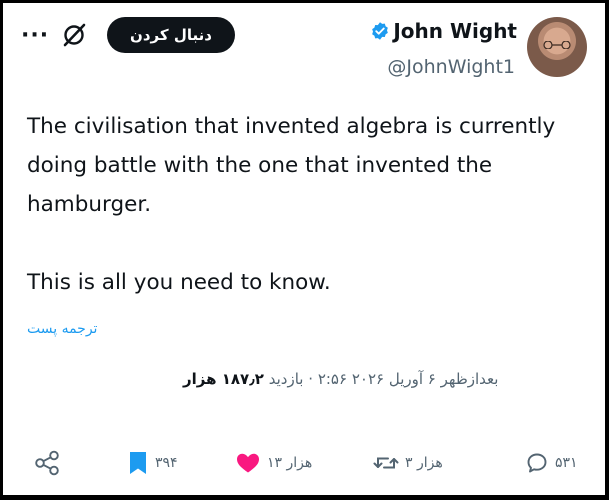 This screenshot has width=609, height=500. I want to click on verified-badge-icon, so click(380, 31).